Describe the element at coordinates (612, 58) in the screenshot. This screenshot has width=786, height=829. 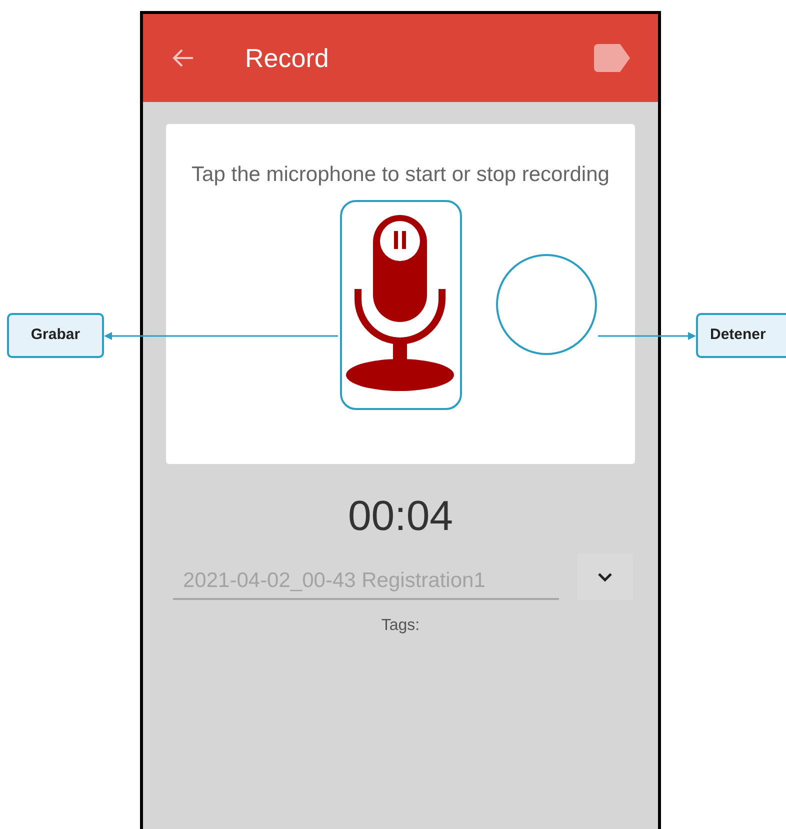
I see `label-icon` at that location.